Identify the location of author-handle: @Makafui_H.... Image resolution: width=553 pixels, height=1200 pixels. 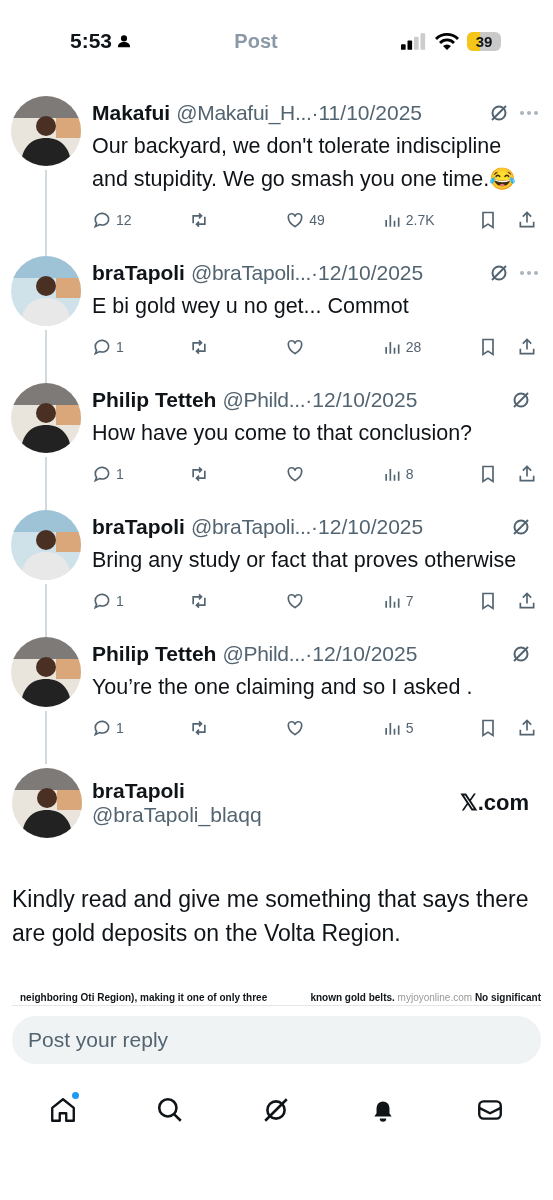
(244, 113).